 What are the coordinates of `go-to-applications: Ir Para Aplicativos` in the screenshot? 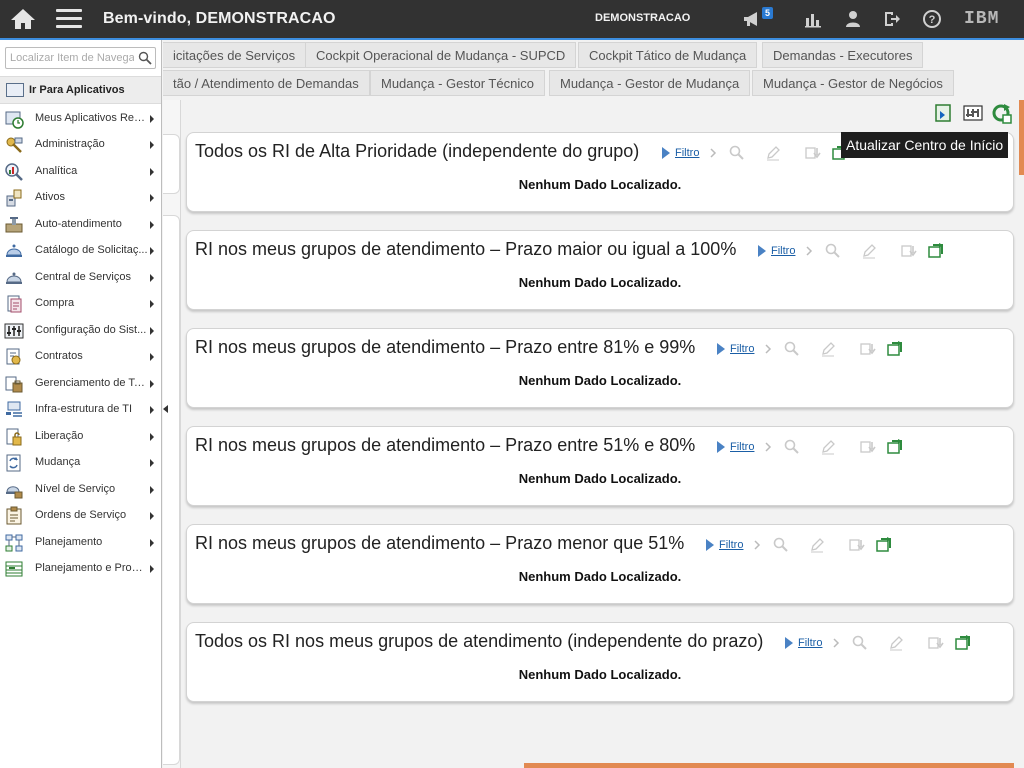 It's located at (80, 90).